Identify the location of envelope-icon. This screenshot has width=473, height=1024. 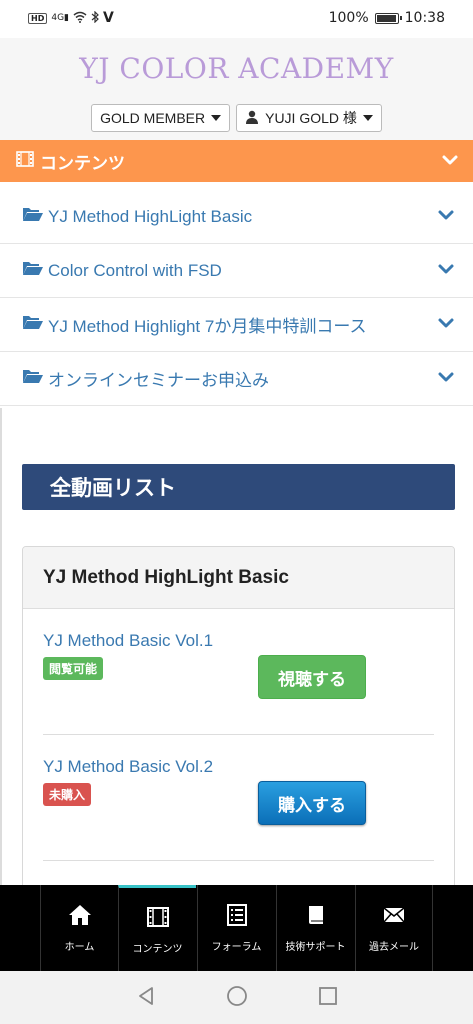
(394, 916).